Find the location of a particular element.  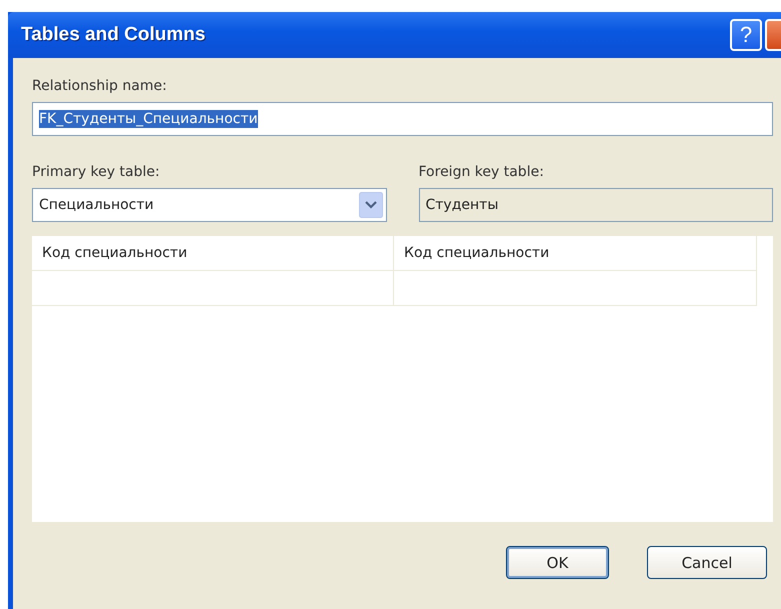

help-button: ? is located at coordinates (746, 35).